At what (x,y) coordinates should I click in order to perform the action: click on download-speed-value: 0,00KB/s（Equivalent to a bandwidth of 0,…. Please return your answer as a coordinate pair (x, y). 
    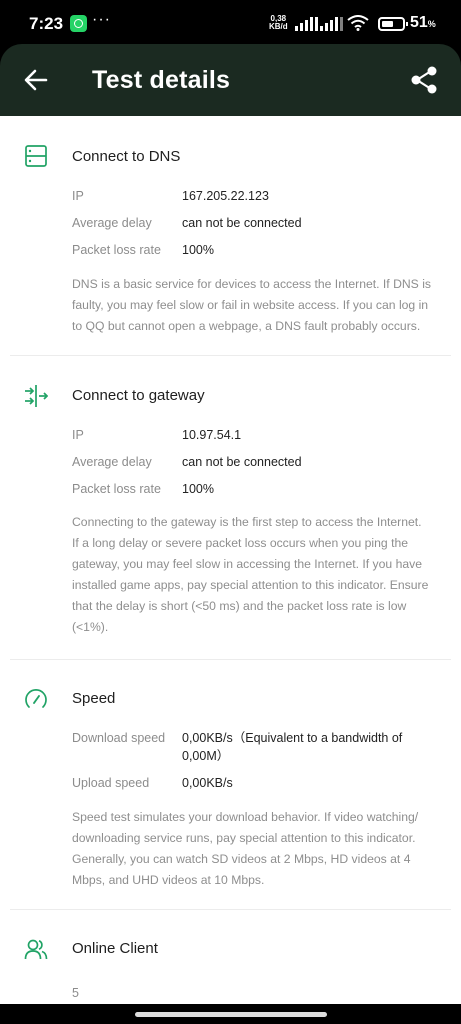
    Looking at the image, I should click on (292, 747).